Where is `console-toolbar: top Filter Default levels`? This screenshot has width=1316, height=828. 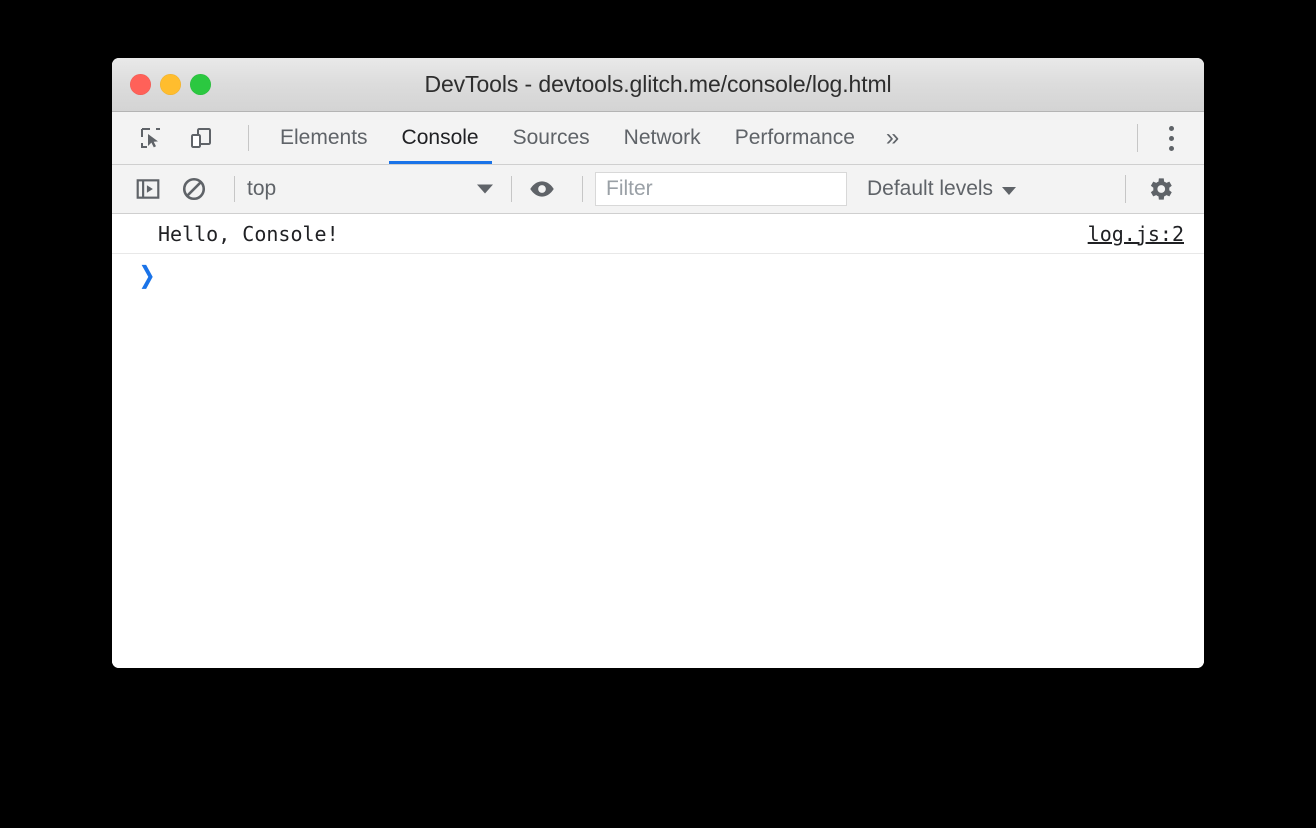 console-toolbar: top Filter Default levels is located at coordinates (658, 189).